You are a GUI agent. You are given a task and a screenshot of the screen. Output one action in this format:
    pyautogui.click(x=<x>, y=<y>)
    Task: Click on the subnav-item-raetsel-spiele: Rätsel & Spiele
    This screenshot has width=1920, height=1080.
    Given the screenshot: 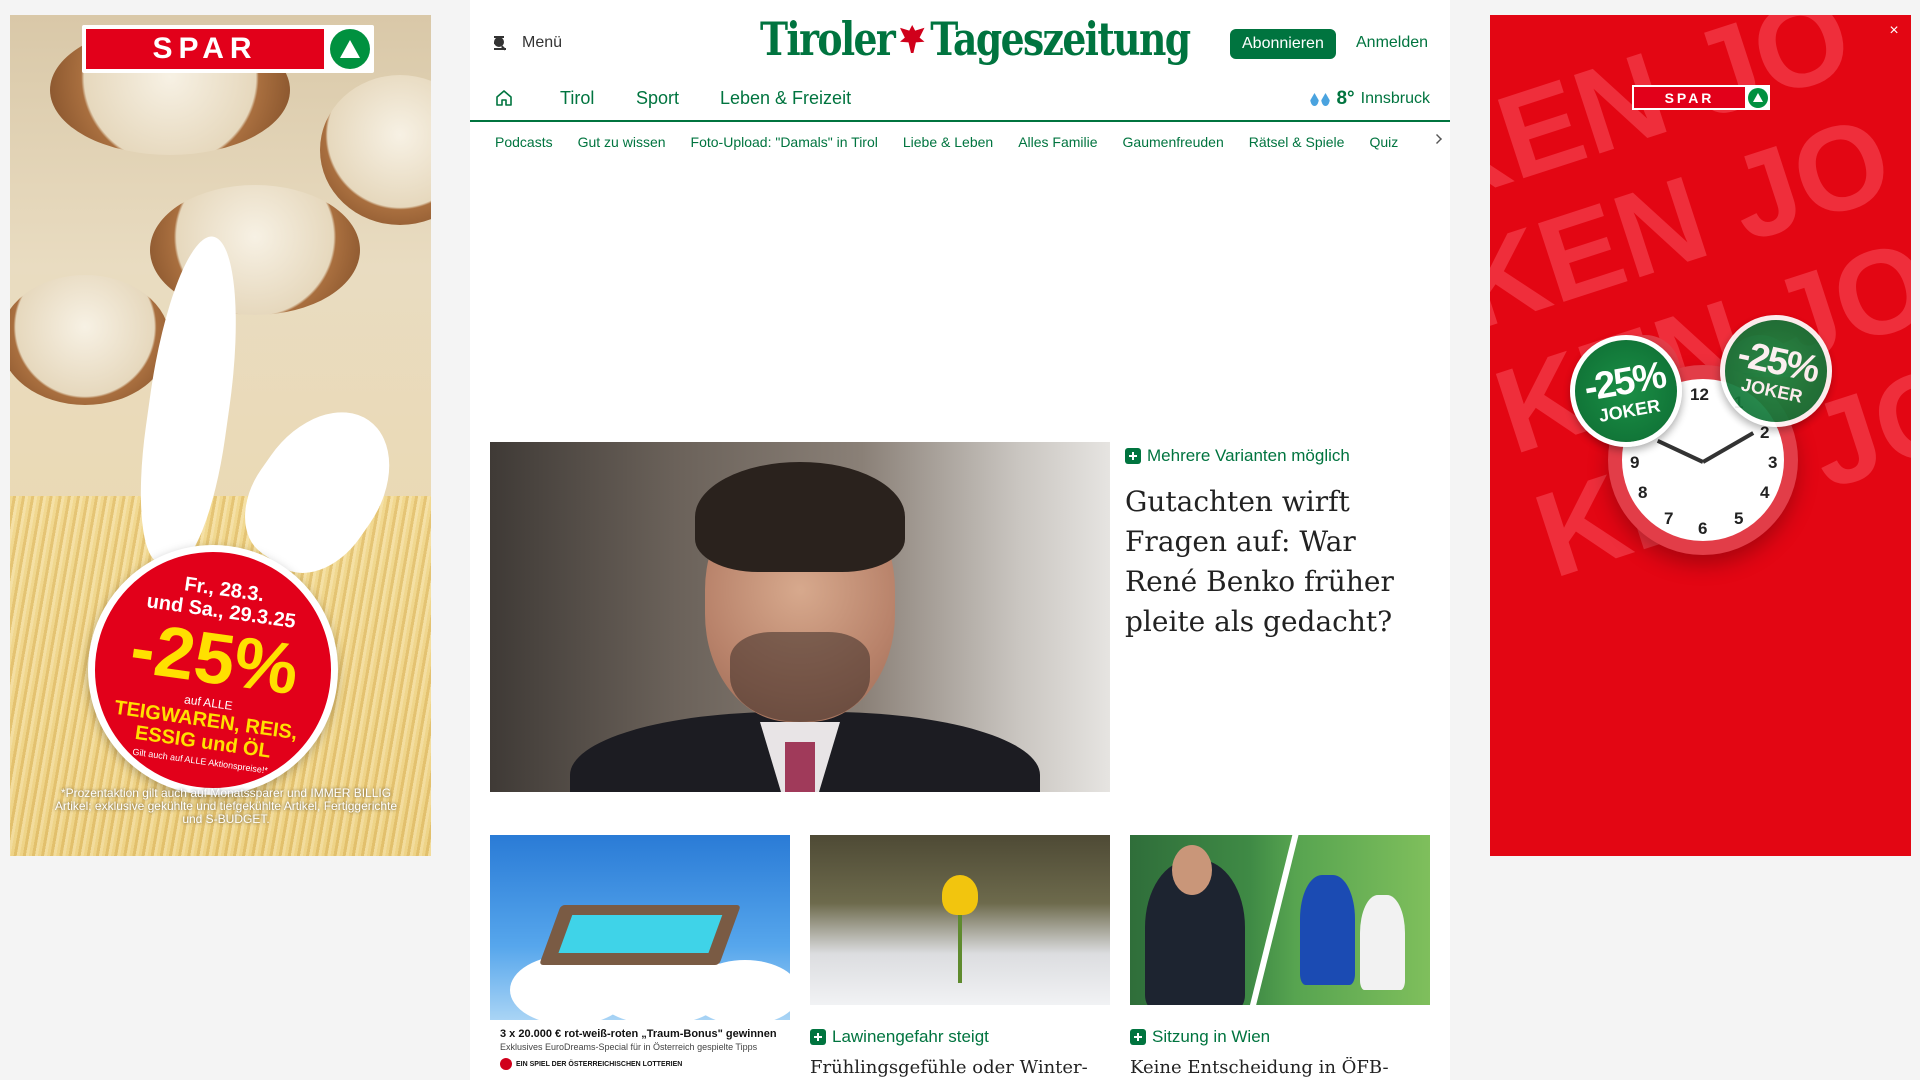 What is the action you would take?
    pyautogui.click(x=1297, y=142)
    